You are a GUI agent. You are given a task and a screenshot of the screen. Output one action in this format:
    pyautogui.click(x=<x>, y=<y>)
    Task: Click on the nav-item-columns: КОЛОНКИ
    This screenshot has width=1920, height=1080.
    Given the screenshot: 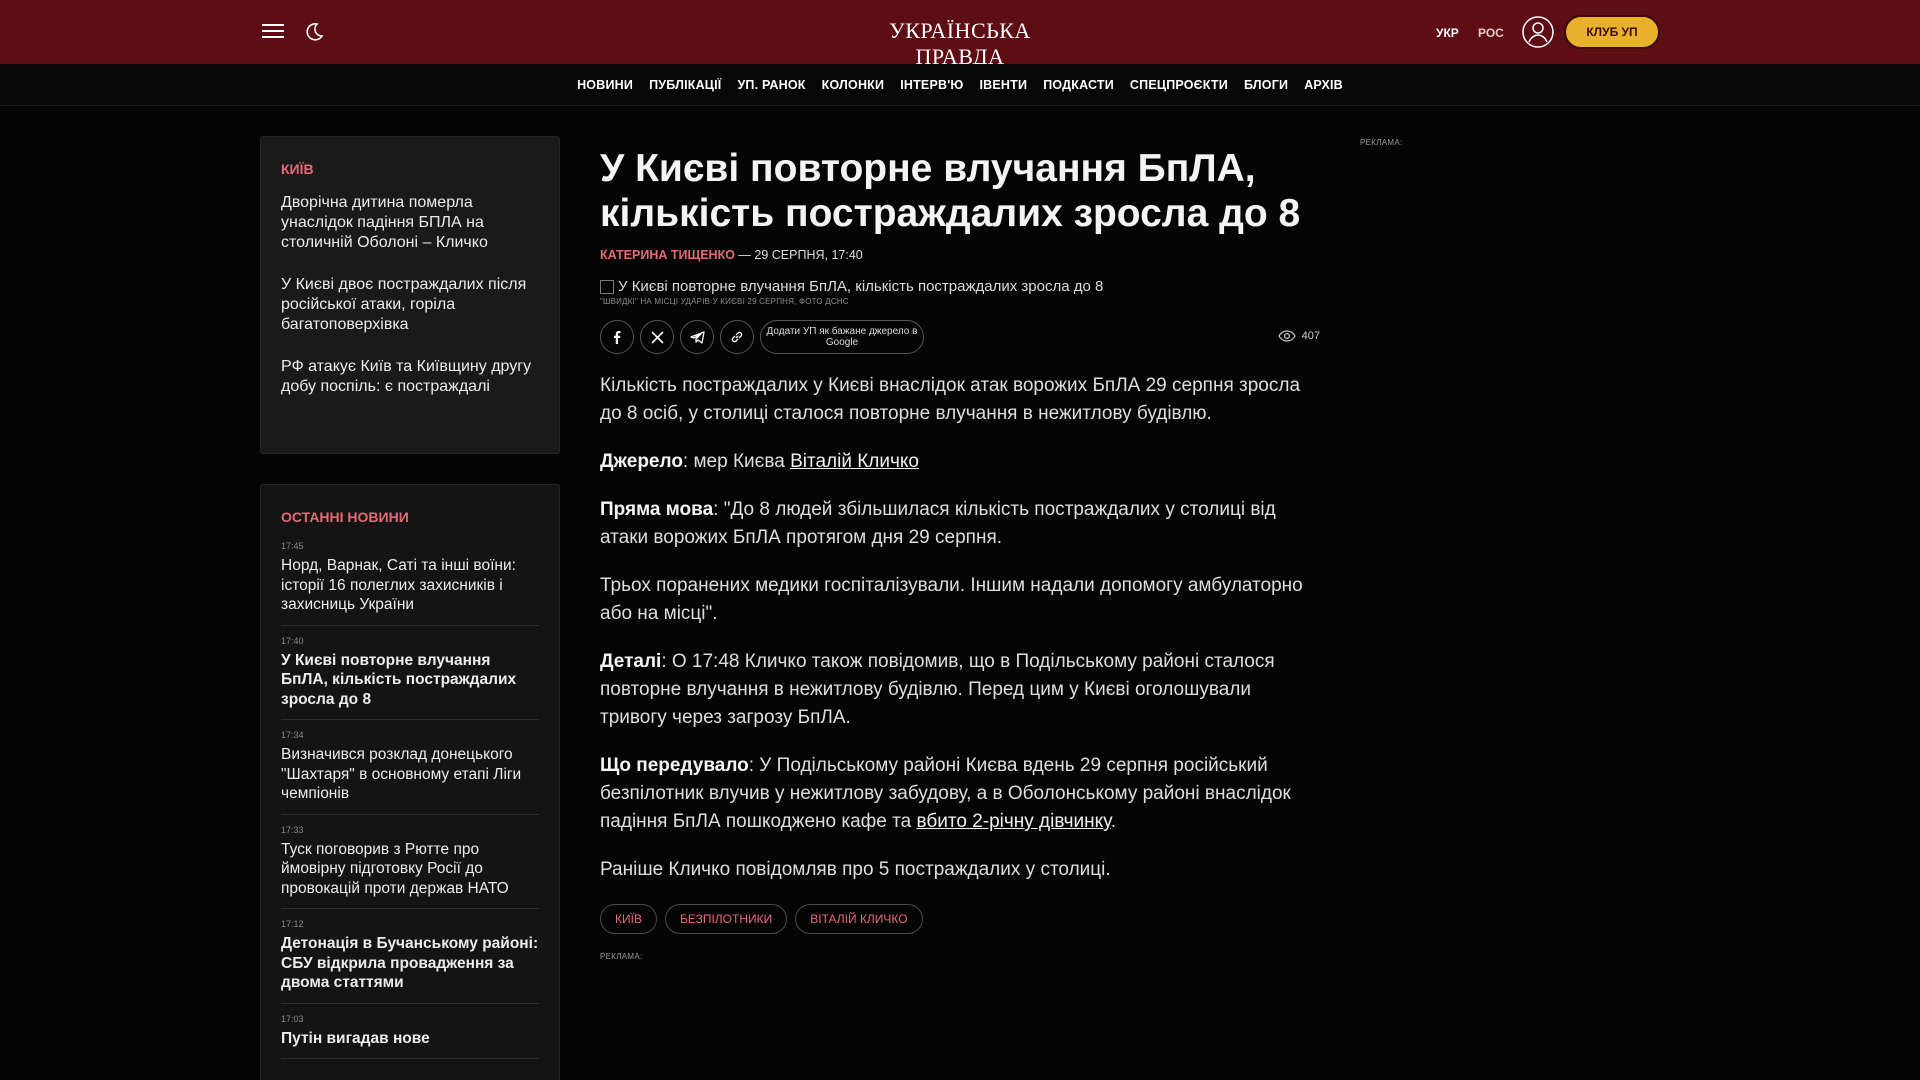 What is the action you would take?
    pyautogui.click(x=853, y=85)
    